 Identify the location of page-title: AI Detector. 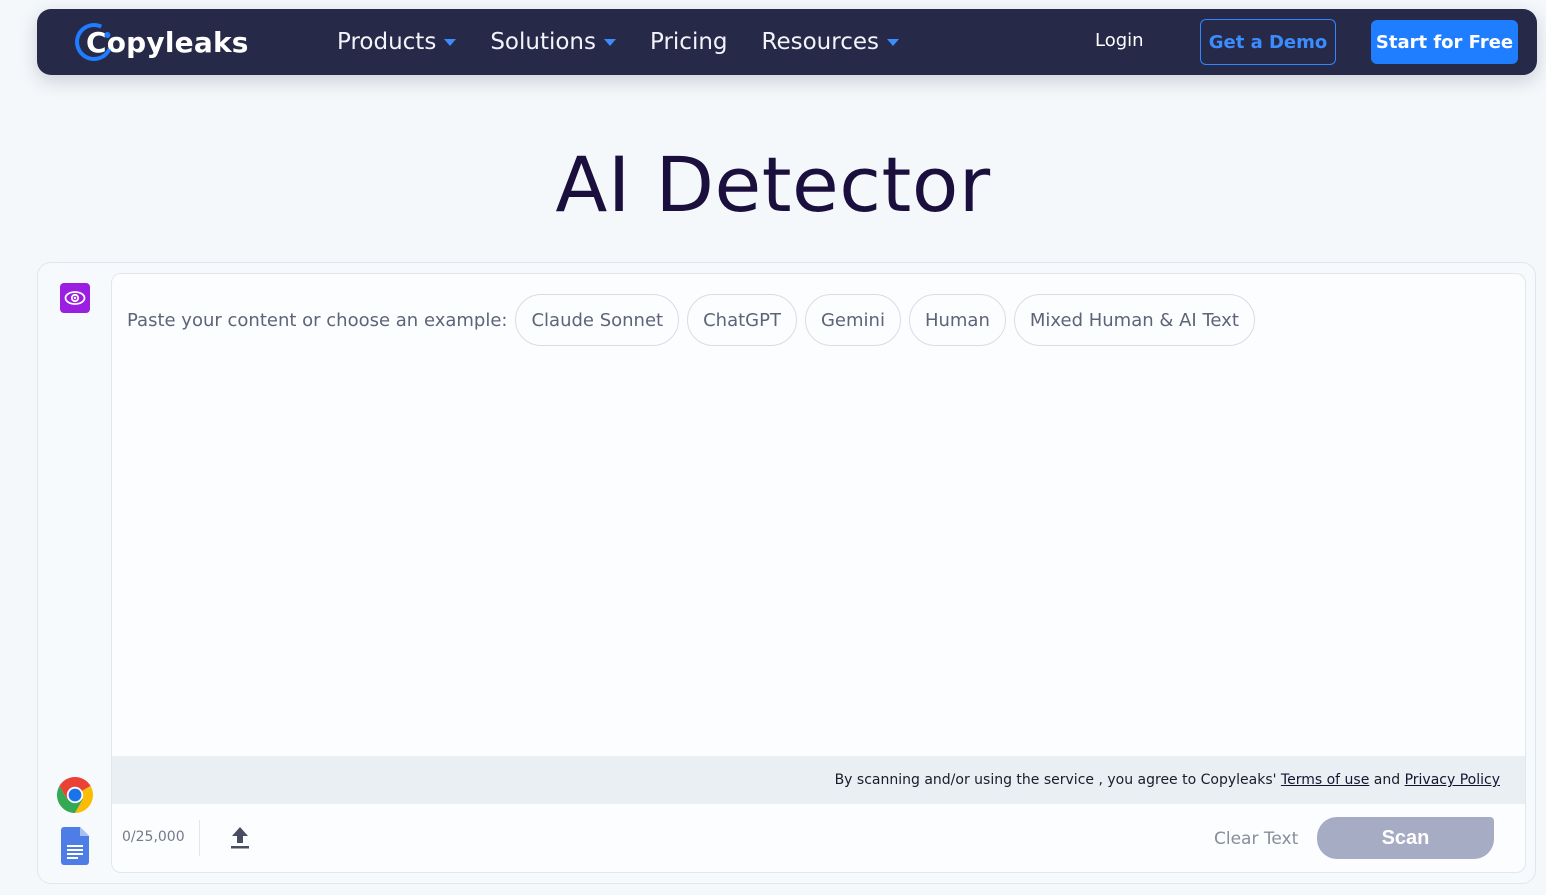
(773, 184).